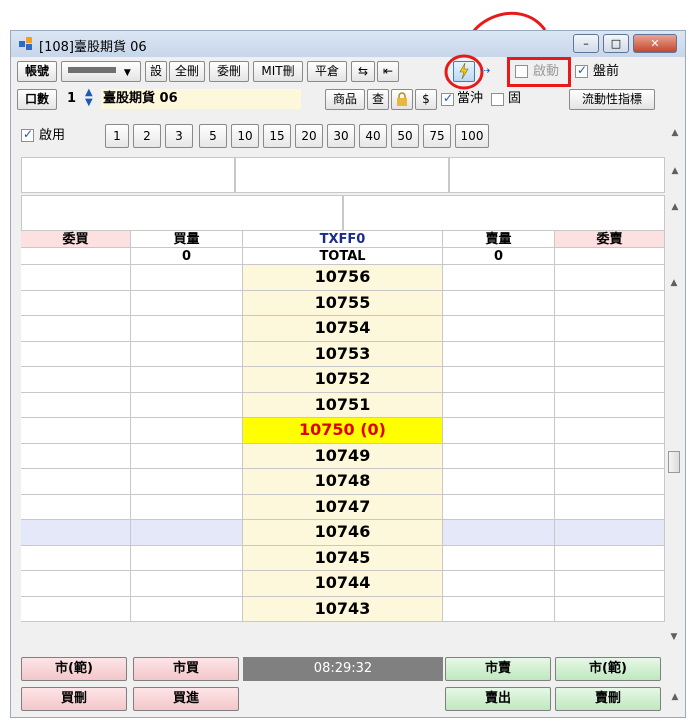 The height and width of the screenshot is (720, 691). What do you see at coordinates (674, 637) in the screenshot?
I see `scroll-down-icon: ▼` at bounding box center [674, 637].